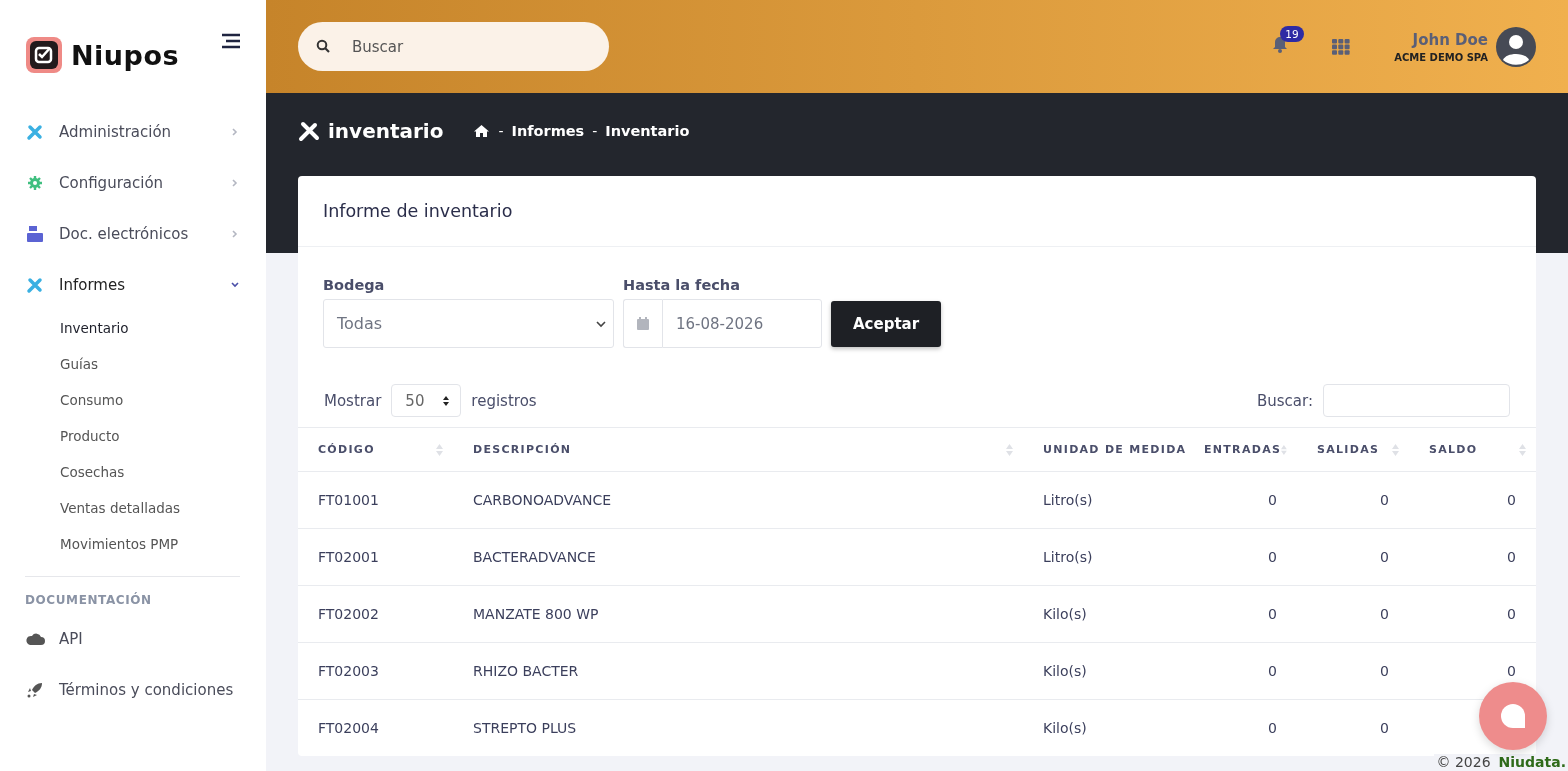 The height and width of the screenshot is (771, 1568). I want to click on copyright-text: © 2026, so click(1463, 762).